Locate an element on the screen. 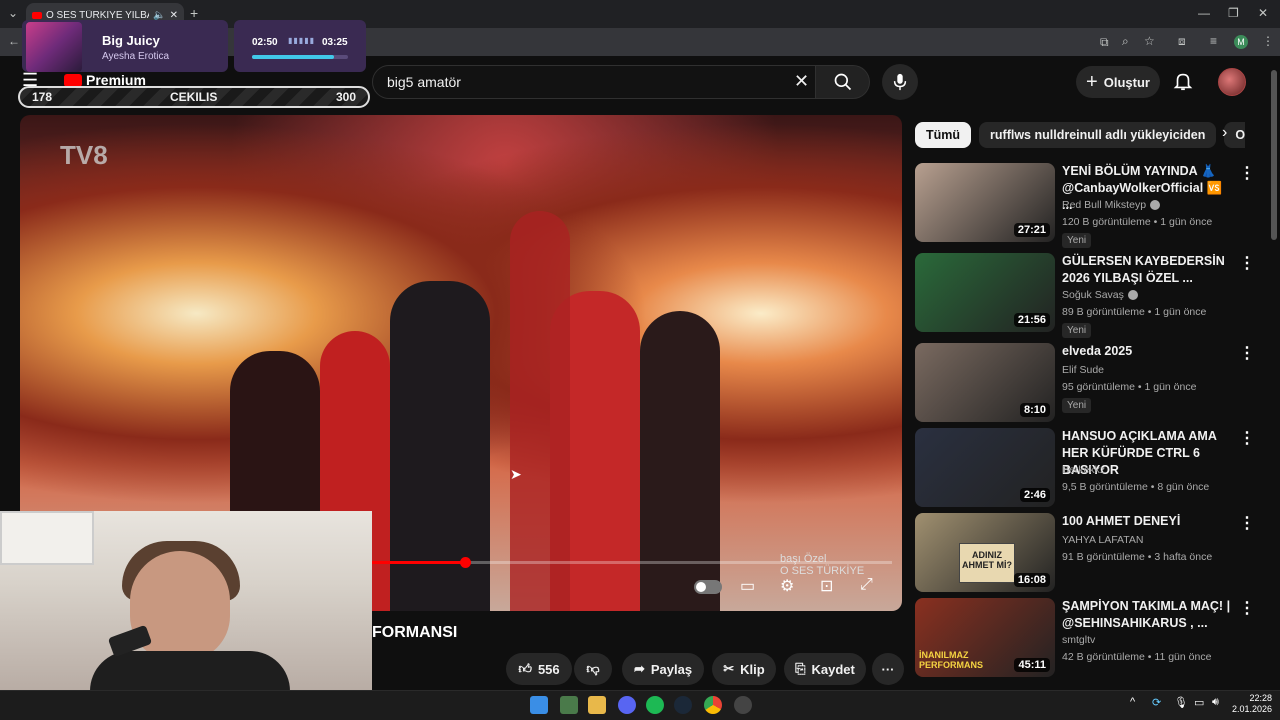 This screenshot has height=720, width=1280. webcam-overlay is located at coordinates (186, 601).